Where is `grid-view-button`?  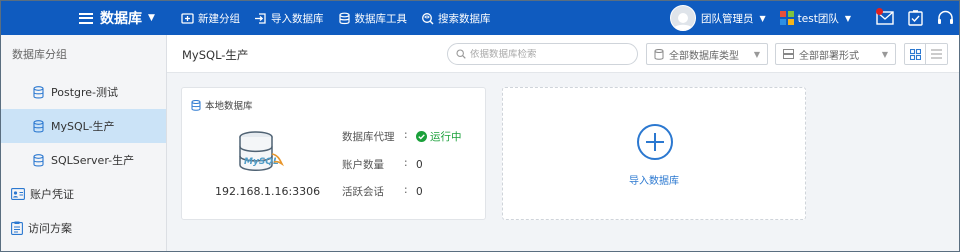
grid-view-button is located at coordinates (916, 54).